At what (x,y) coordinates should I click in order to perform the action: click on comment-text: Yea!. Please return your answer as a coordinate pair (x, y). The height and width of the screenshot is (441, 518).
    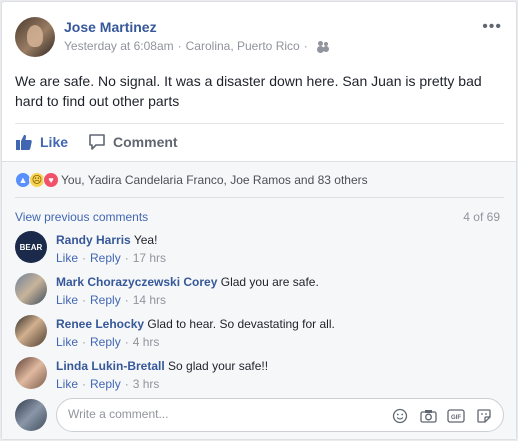
    Looking at the image, I should click on (145, 240).